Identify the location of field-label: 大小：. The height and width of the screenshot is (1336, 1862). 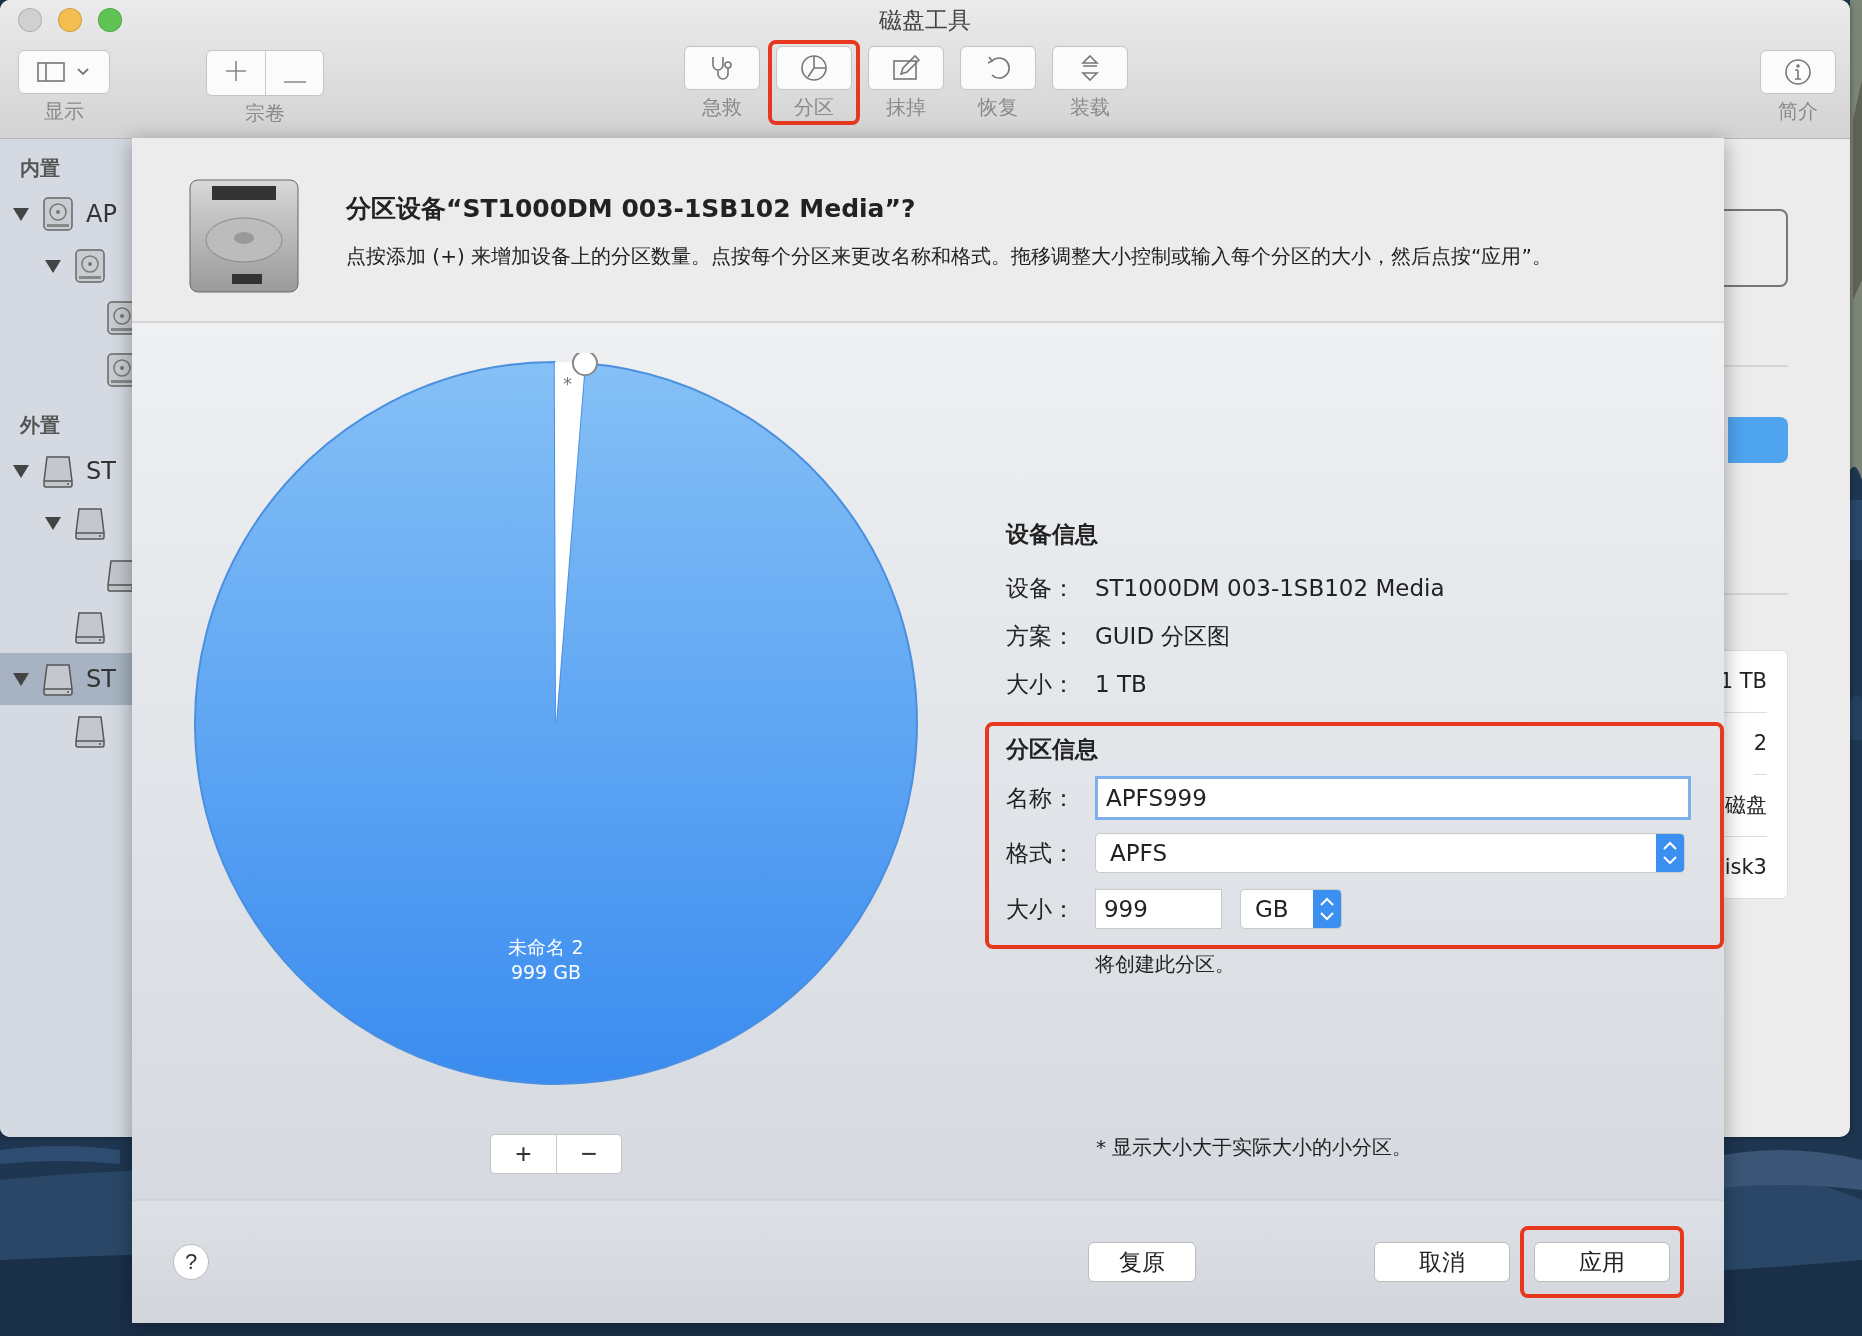
(1040, 909).